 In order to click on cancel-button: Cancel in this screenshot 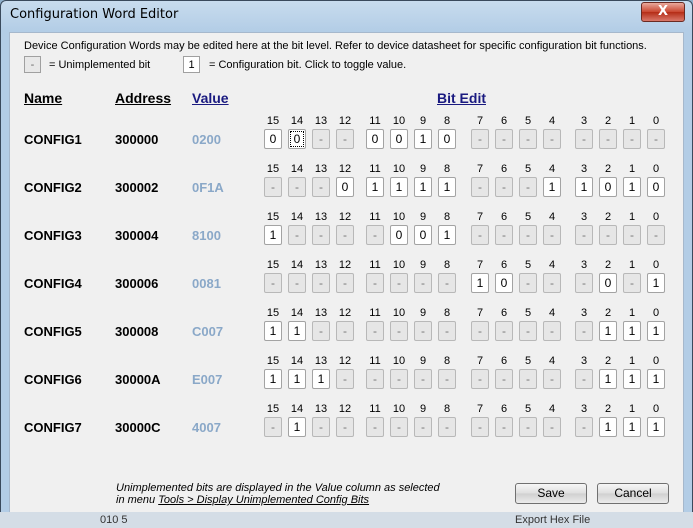, I will do `click(633, 493)`.